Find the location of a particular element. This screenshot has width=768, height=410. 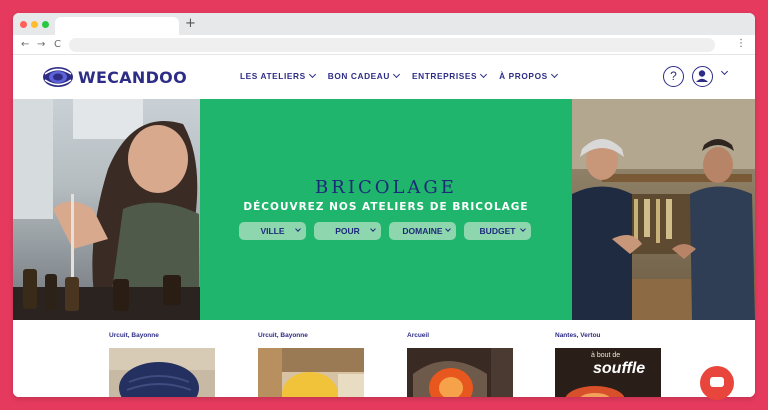

card-image-title: souffle is located at coordinates (619, 368).